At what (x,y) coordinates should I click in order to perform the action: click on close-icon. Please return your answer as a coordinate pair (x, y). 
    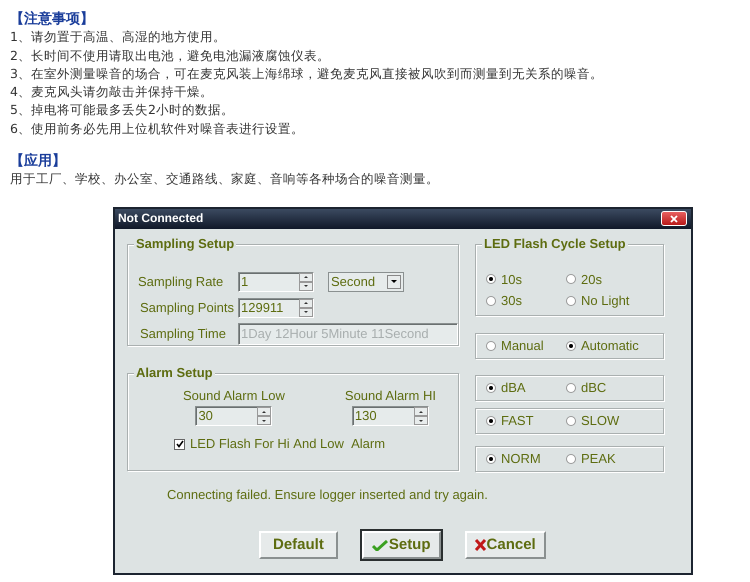
    Looking at the image, I should click on (674, 218).